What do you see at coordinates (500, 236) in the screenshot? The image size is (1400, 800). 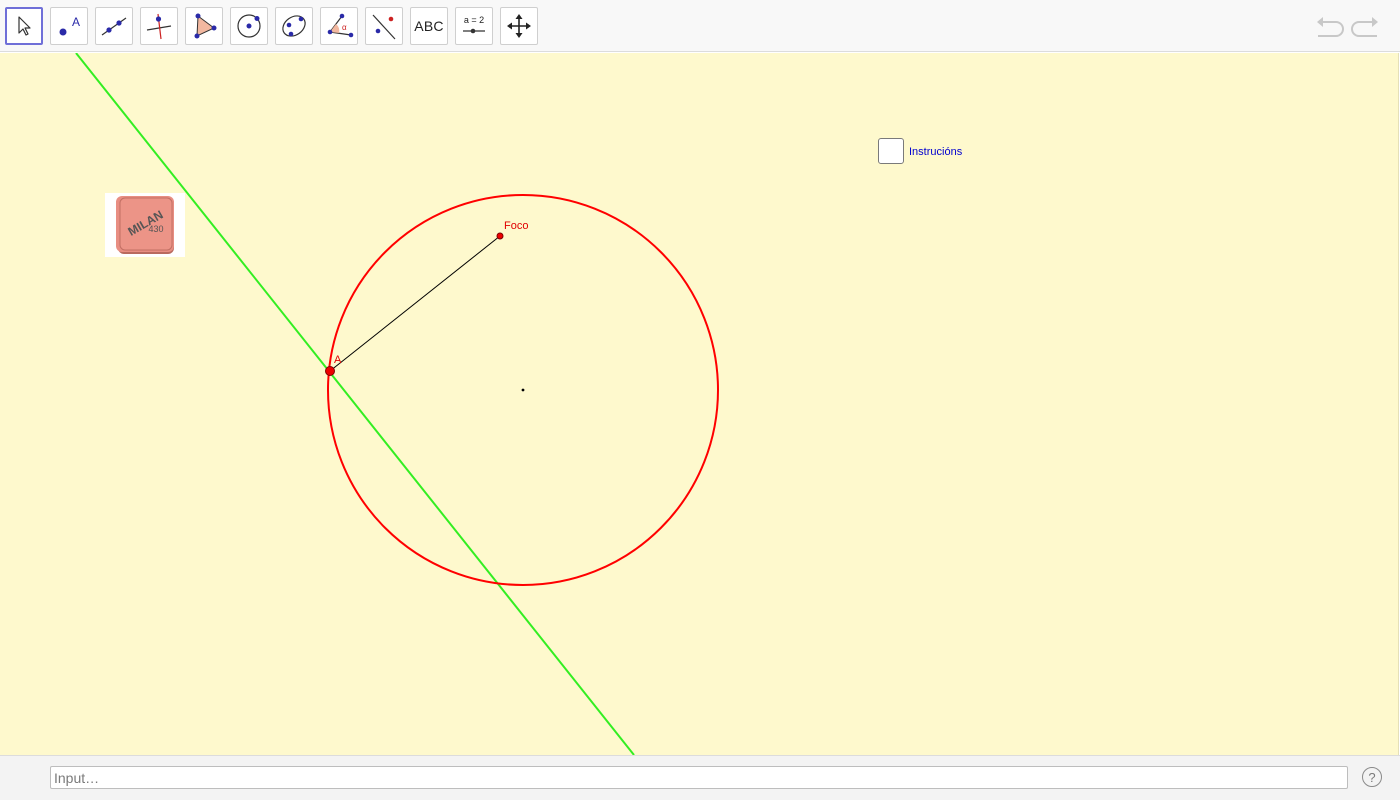 I see `focus-point` at bounding box center [500, 236].